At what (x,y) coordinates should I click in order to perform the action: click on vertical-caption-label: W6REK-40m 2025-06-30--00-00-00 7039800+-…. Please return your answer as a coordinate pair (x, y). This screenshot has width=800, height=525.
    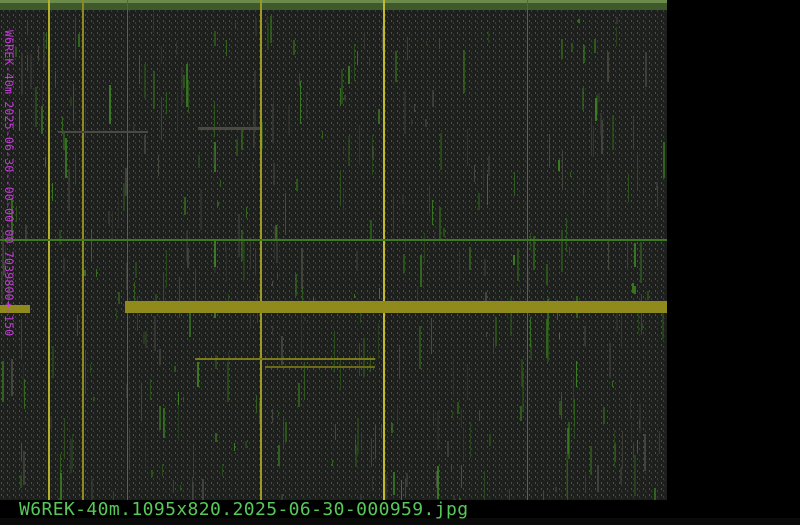
    Looking at the image, I should click on (9, 183).